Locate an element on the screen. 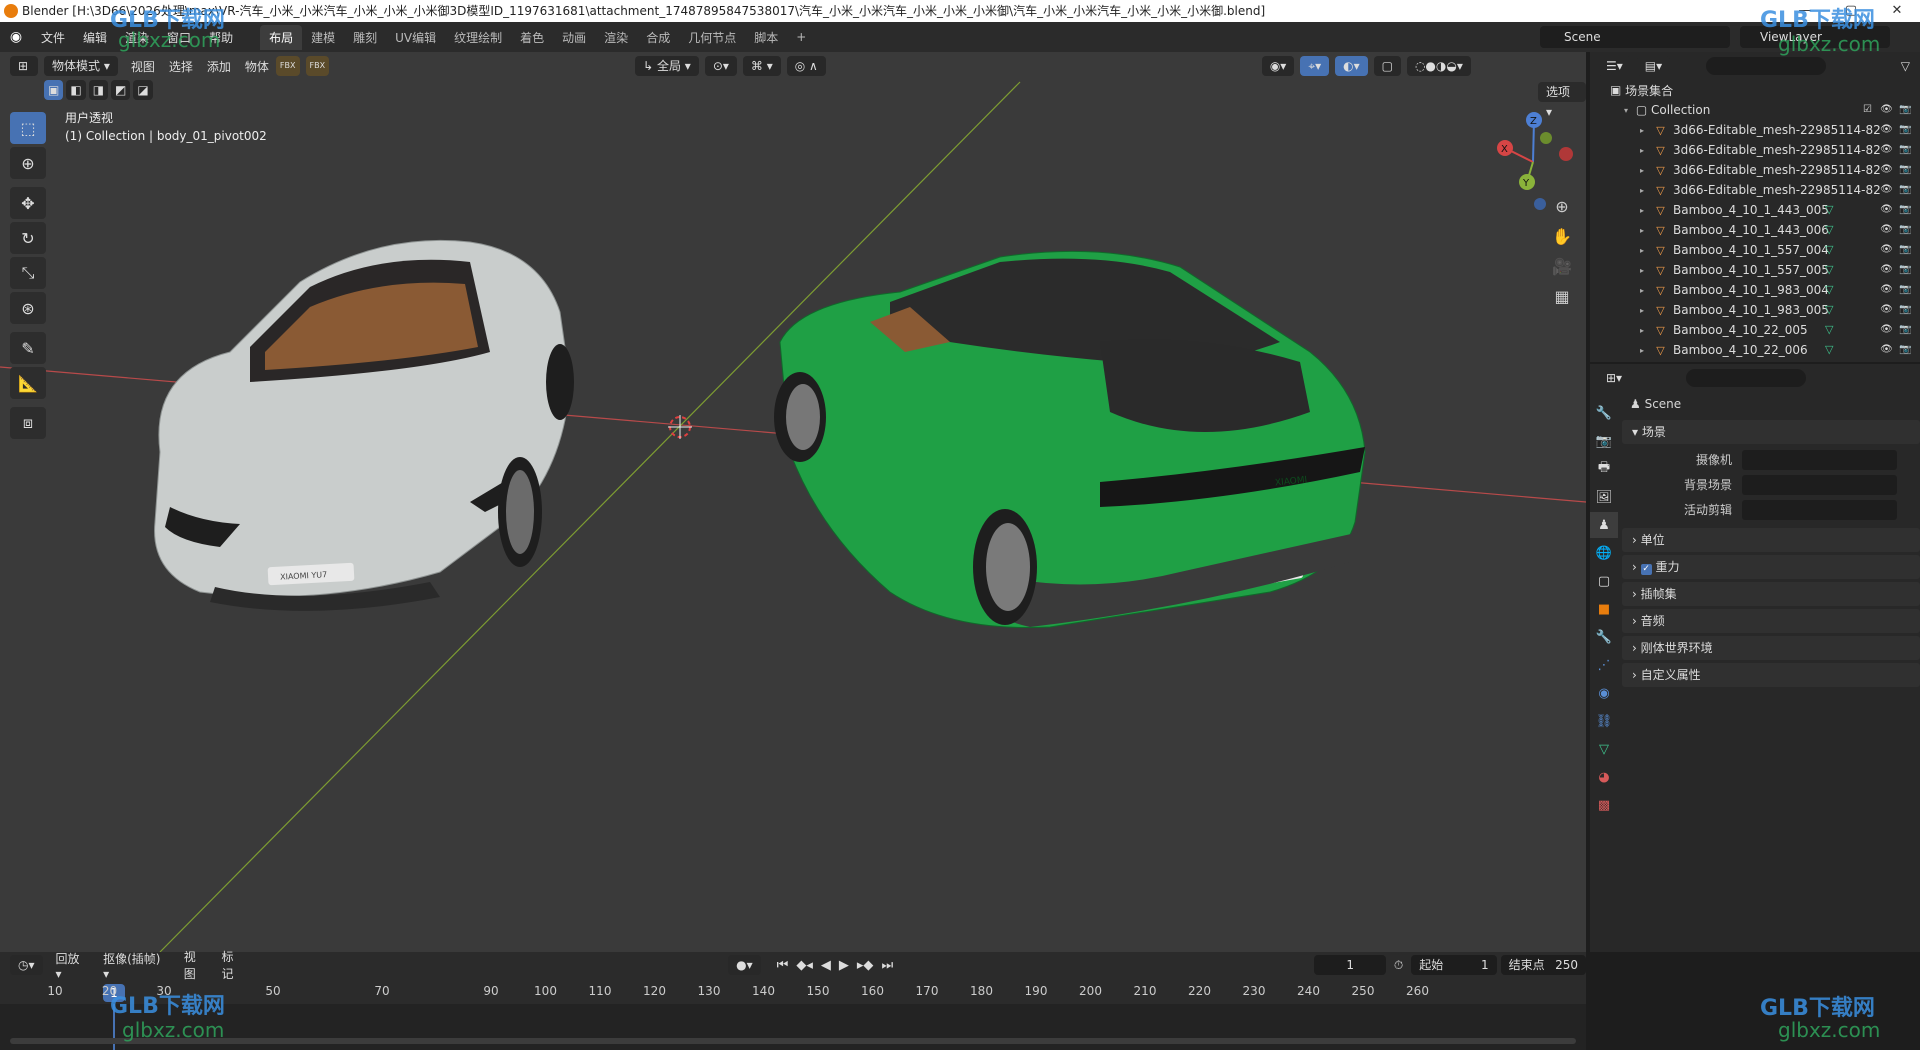  gizmo-neg-x-axis is located at coordinates (1566, 154).